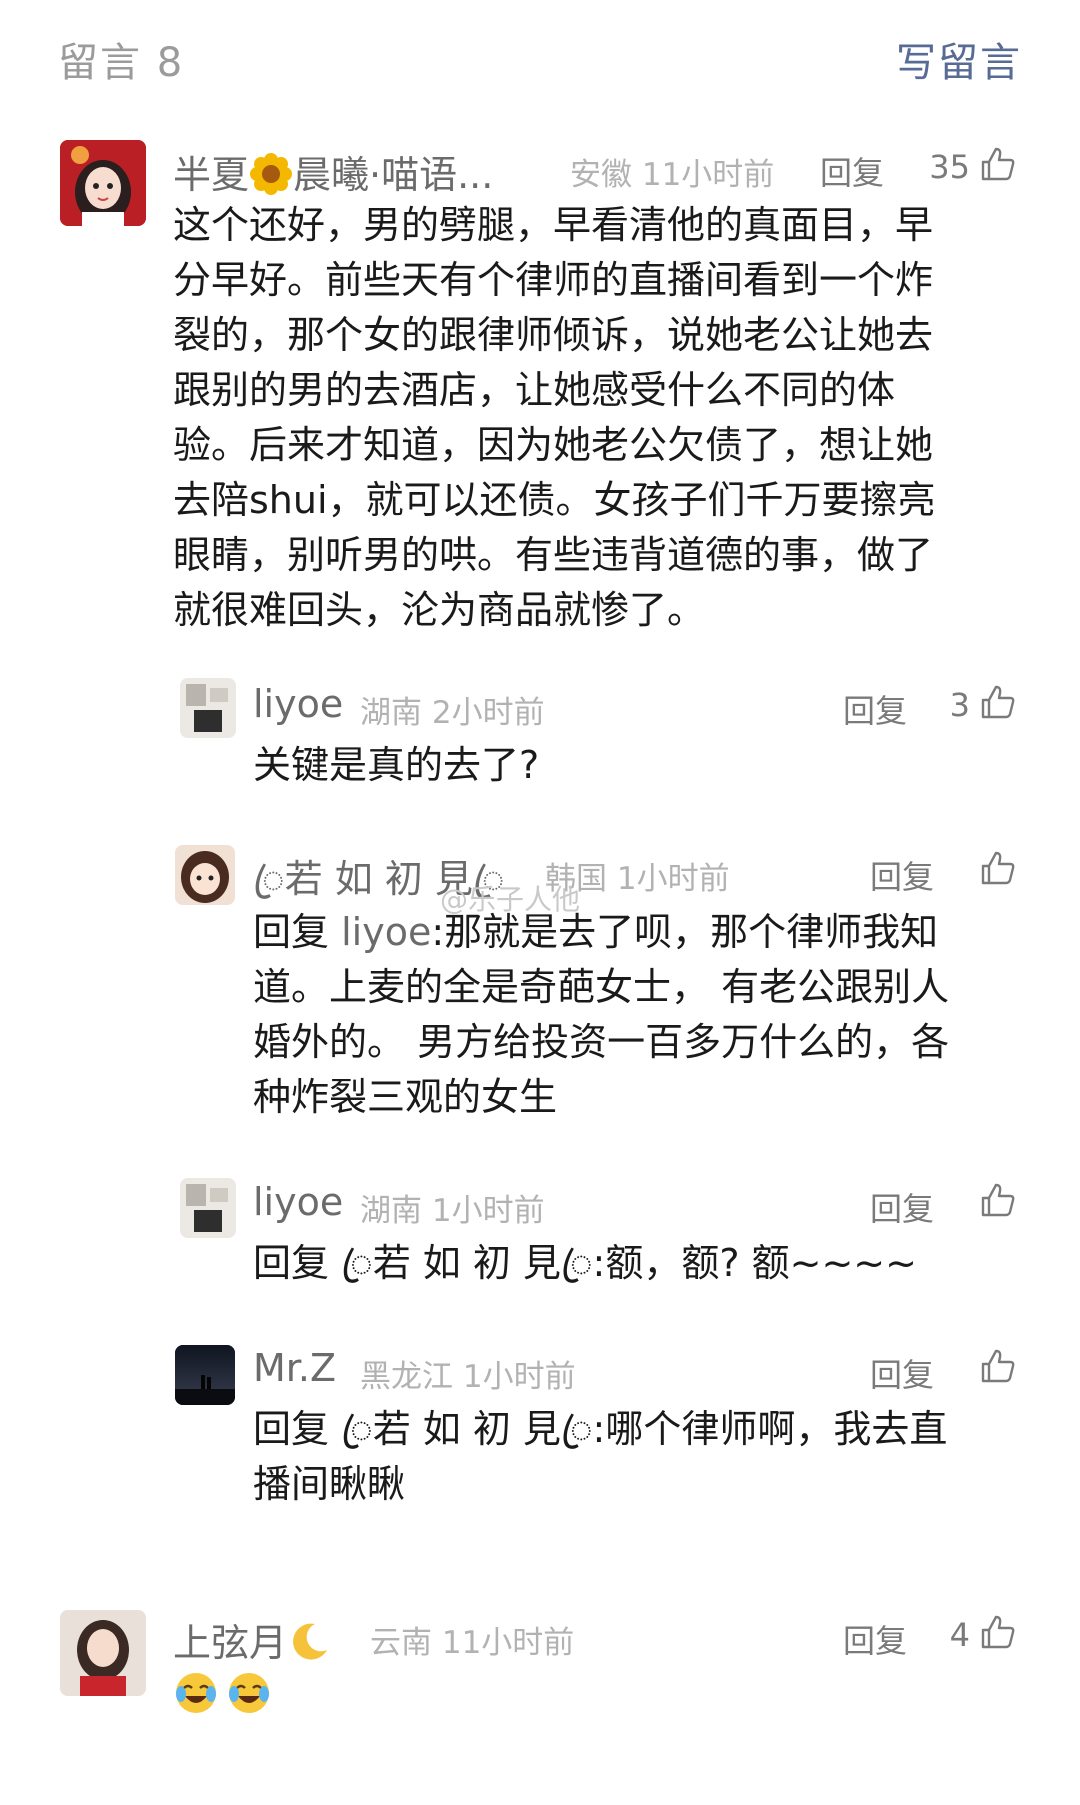 The height and width of the screenshot is (1805, 1080). What do you see at coordinates (452, 1211) in the screenshot?
I see `comment-meta: 湖南 1小时前` at bounding box center [452, 1211].